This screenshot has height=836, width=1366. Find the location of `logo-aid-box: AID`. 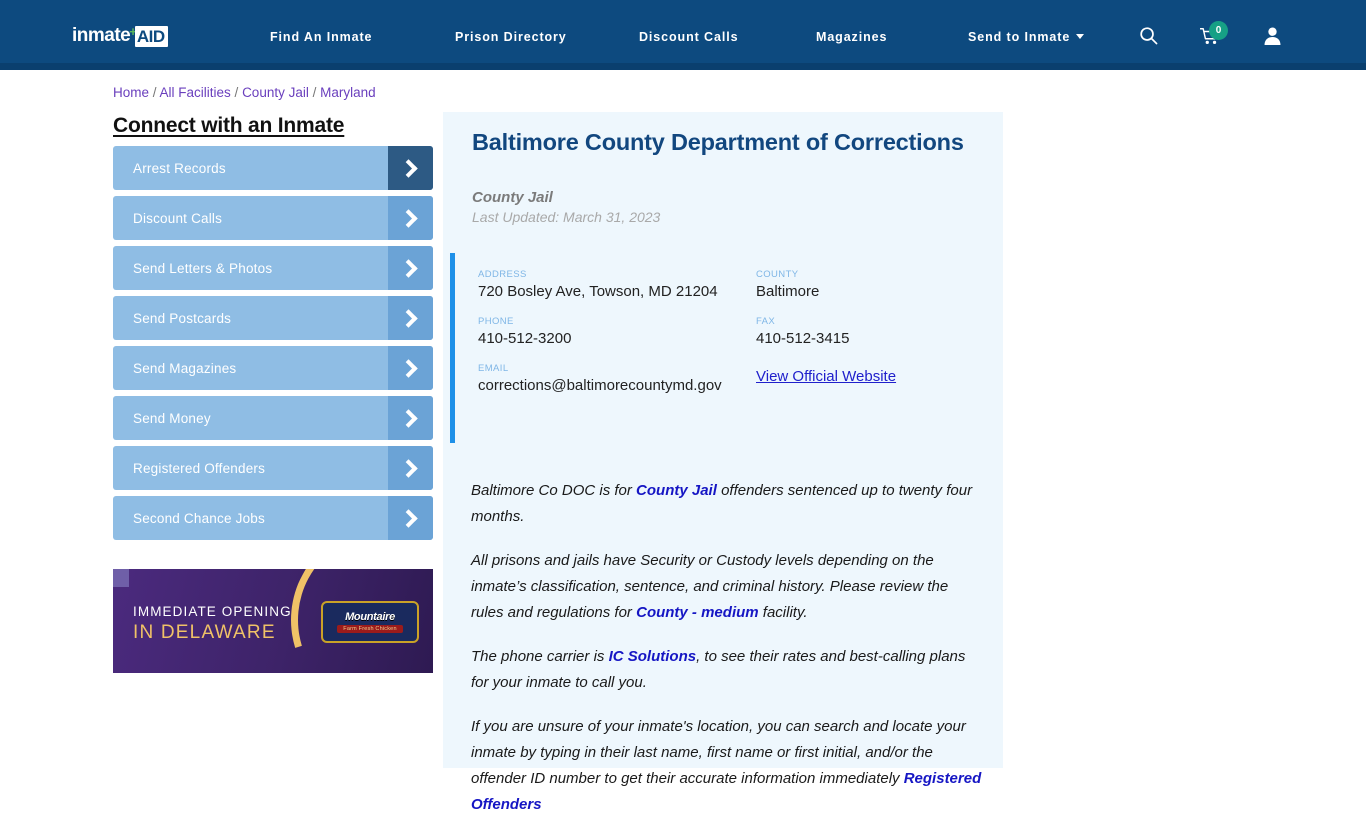

logo-aid-box: AID is located at coordinates (151, 36).